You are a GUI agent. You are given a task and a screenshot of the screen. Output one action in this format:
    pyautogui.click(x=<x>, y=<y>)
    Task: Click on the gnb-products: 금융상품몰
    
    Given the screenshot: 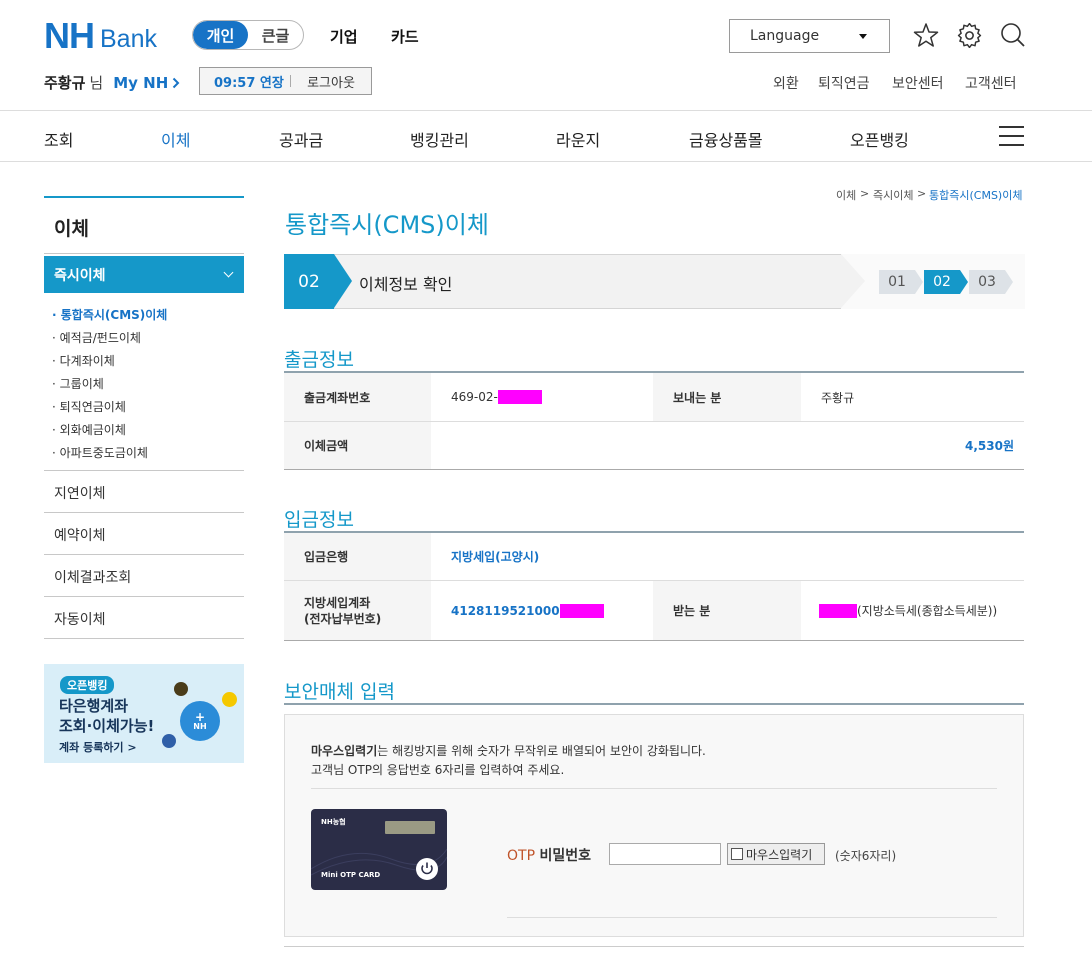 What is the action you would take?
    pyautogui.click(x=726, y=139)
    